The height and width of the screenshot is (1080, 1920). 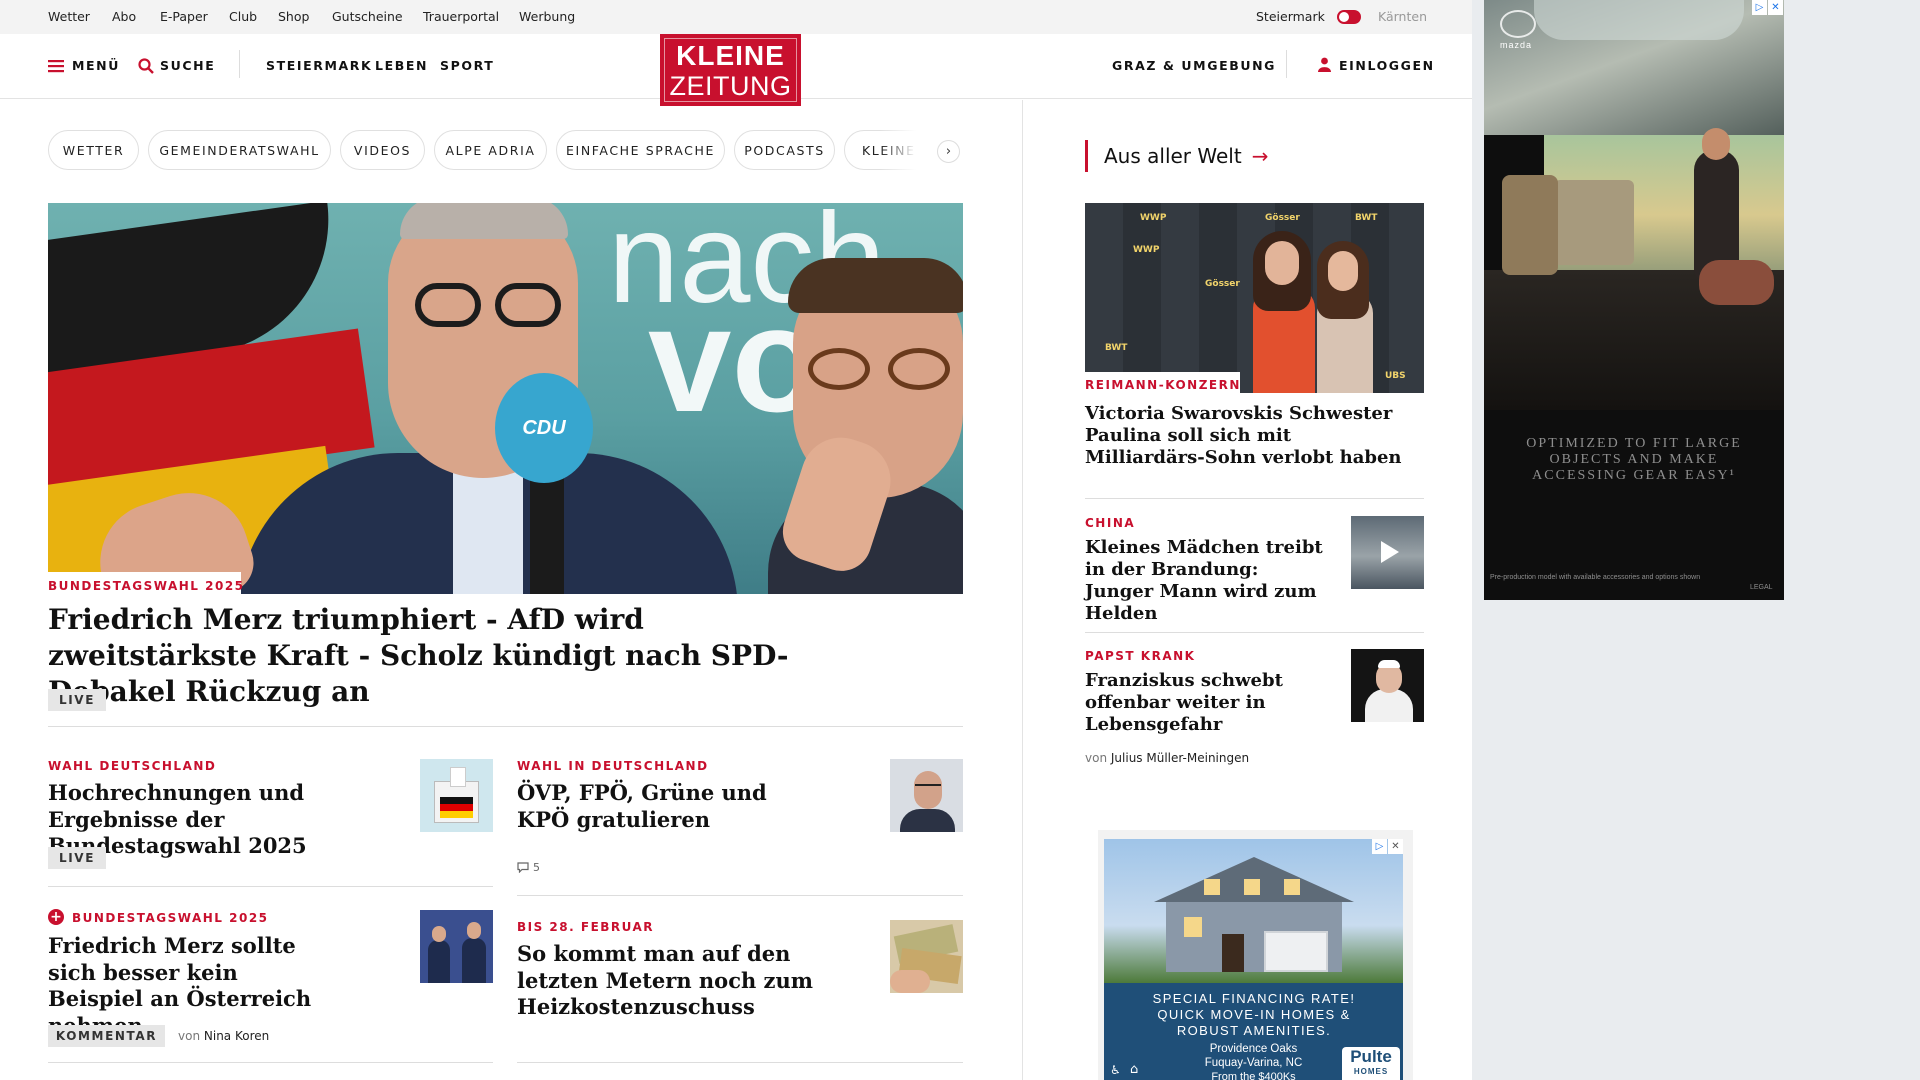 I want to click on article-kicker: WAHL DEUTSCHLAND, so click(x=132, y=766).